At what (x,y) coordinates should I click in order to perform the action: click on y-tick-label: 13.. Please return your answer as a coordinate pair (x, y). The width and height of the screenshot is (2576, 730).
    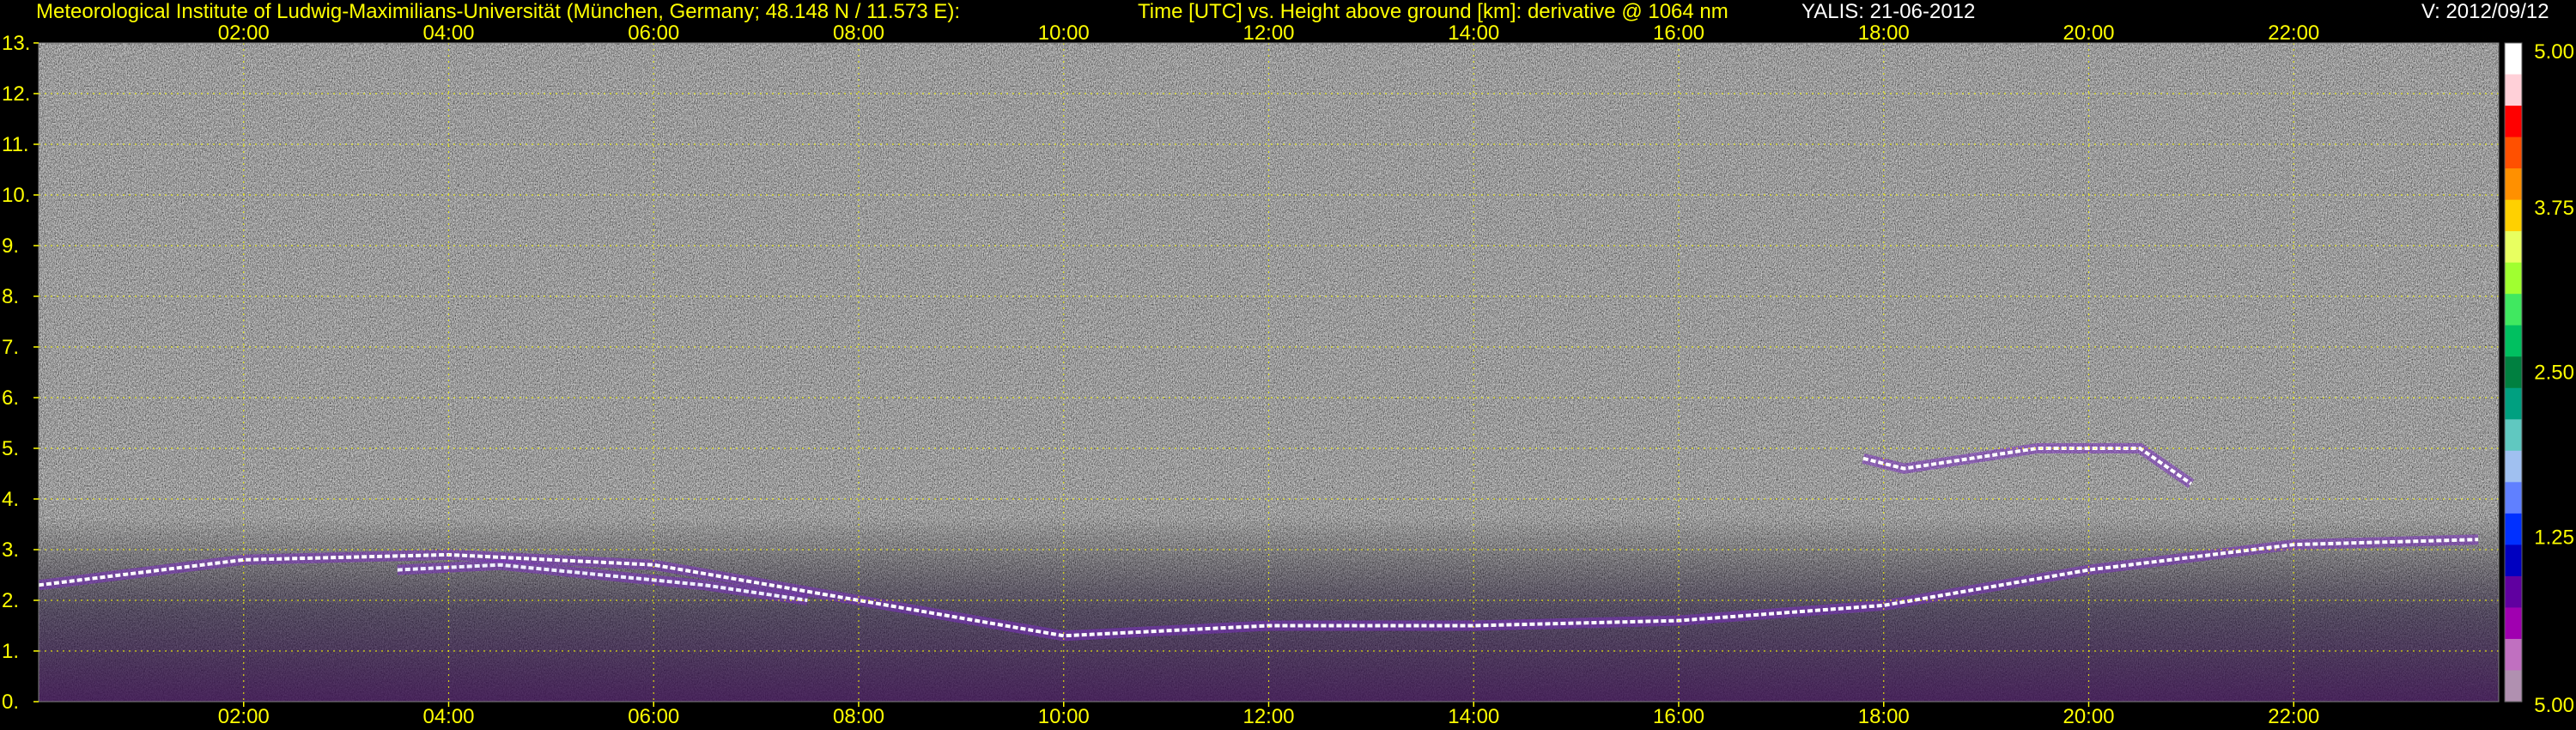
    Looking at the image, I should click on (16, 43).